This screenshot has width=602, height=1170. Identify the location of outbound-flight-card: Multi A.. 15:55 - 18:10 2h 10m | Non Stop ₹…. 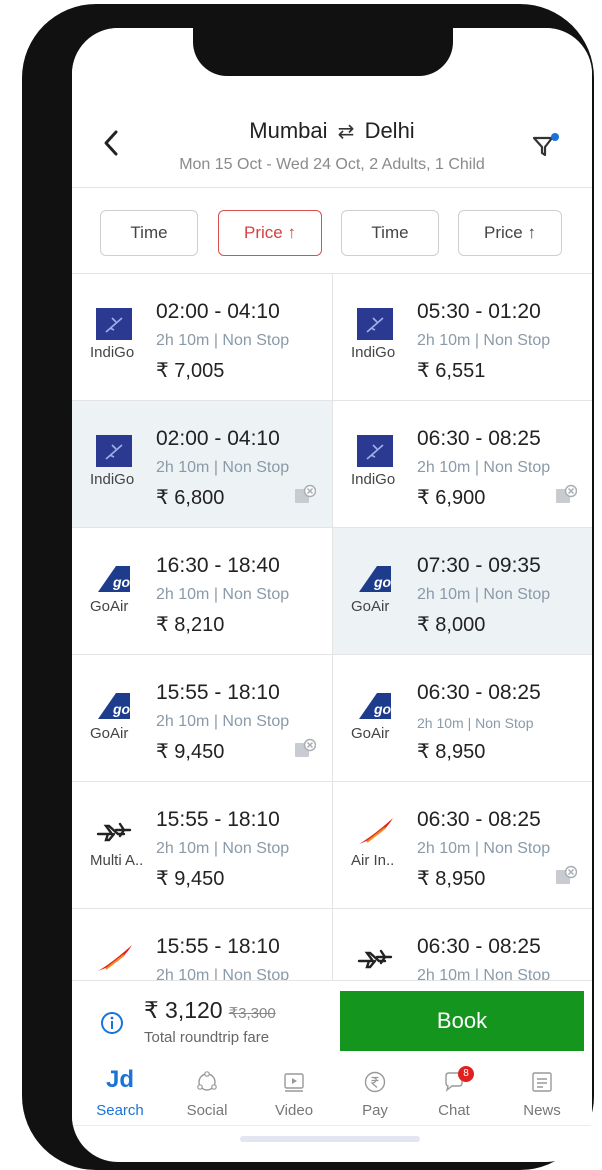
(202, 845).